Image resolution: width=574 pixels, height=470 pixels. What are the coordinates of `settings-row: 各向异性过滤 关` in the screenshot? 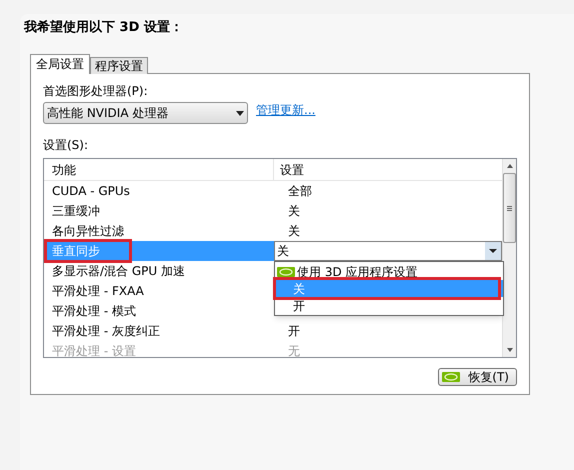 It's located at (273, 231).